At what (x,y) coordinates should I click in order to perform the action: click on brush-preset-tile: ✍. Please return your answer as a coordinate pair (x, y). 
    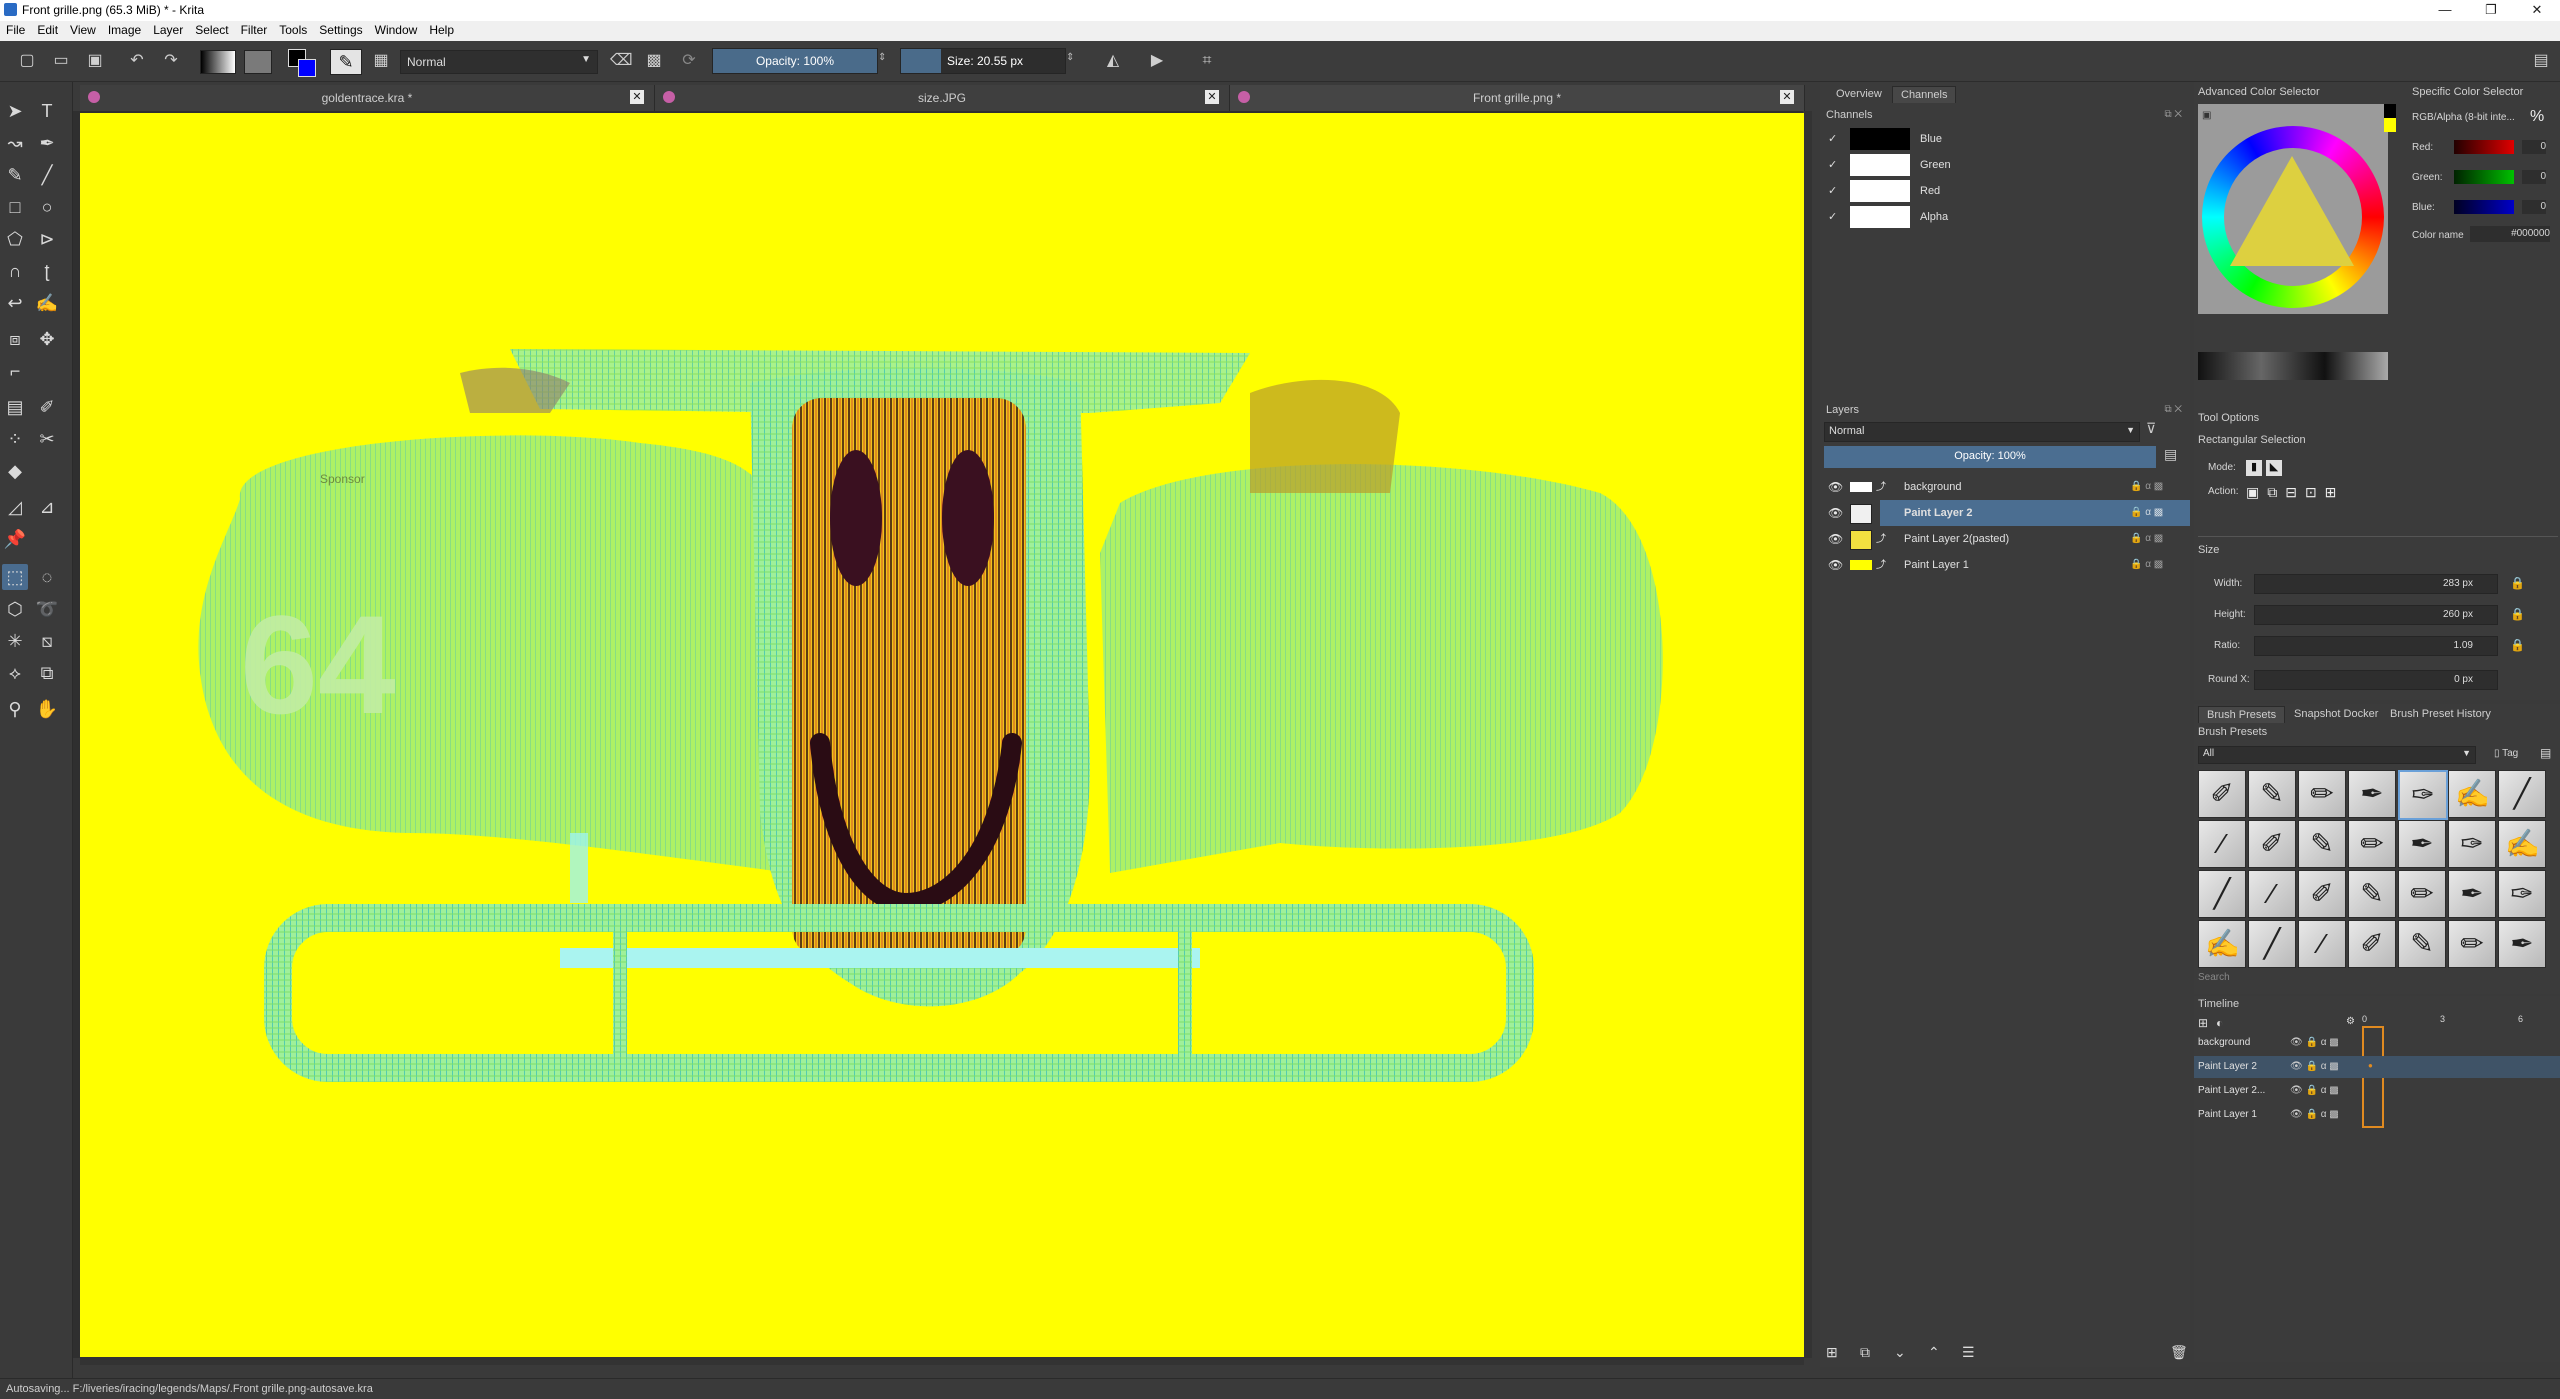
    Looking at the image, I should click on (2472, 794).